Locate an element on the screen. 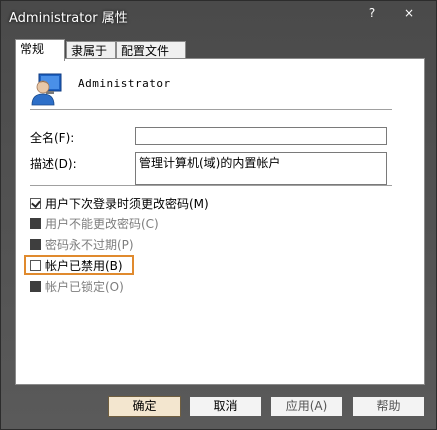  user-avatar-icon is located at coordinates (46, 89).